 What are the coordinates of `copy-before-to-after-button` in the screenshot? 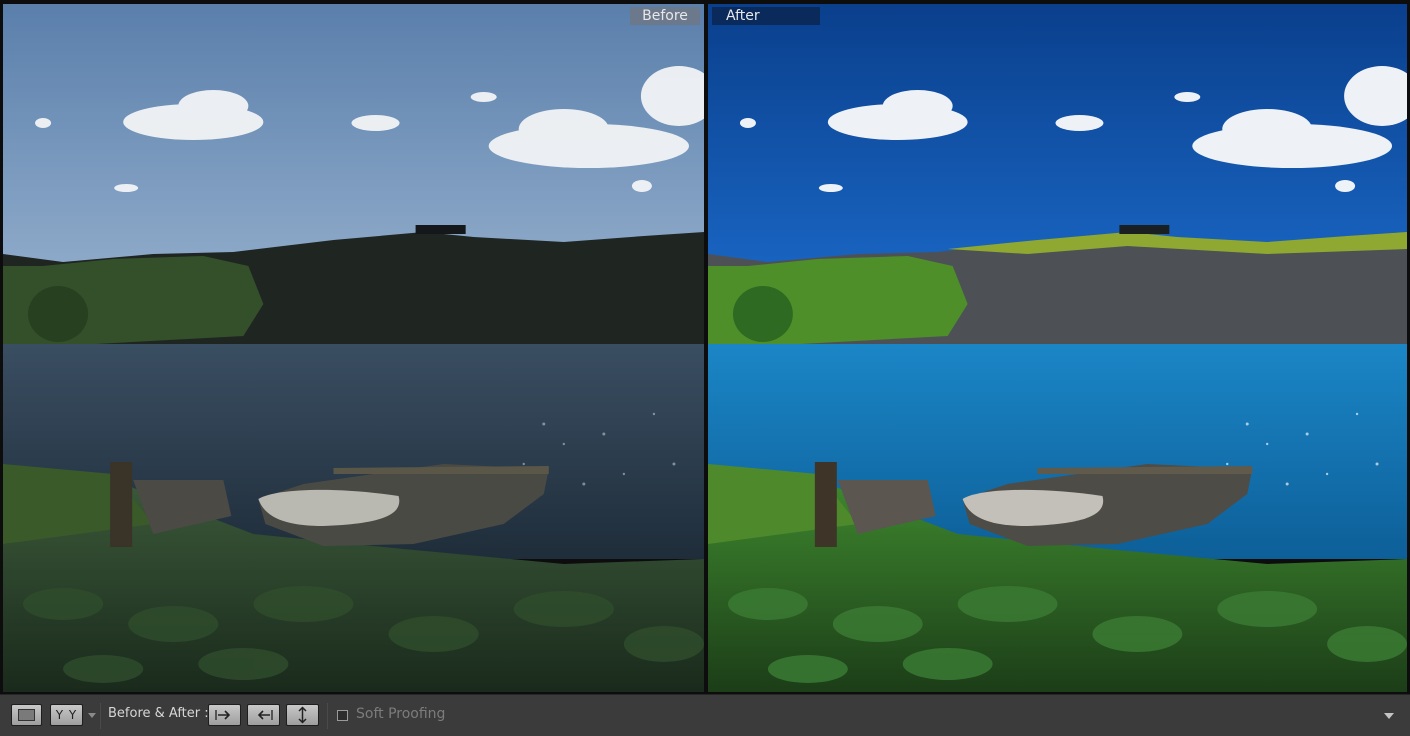 It's located at (224, 715).